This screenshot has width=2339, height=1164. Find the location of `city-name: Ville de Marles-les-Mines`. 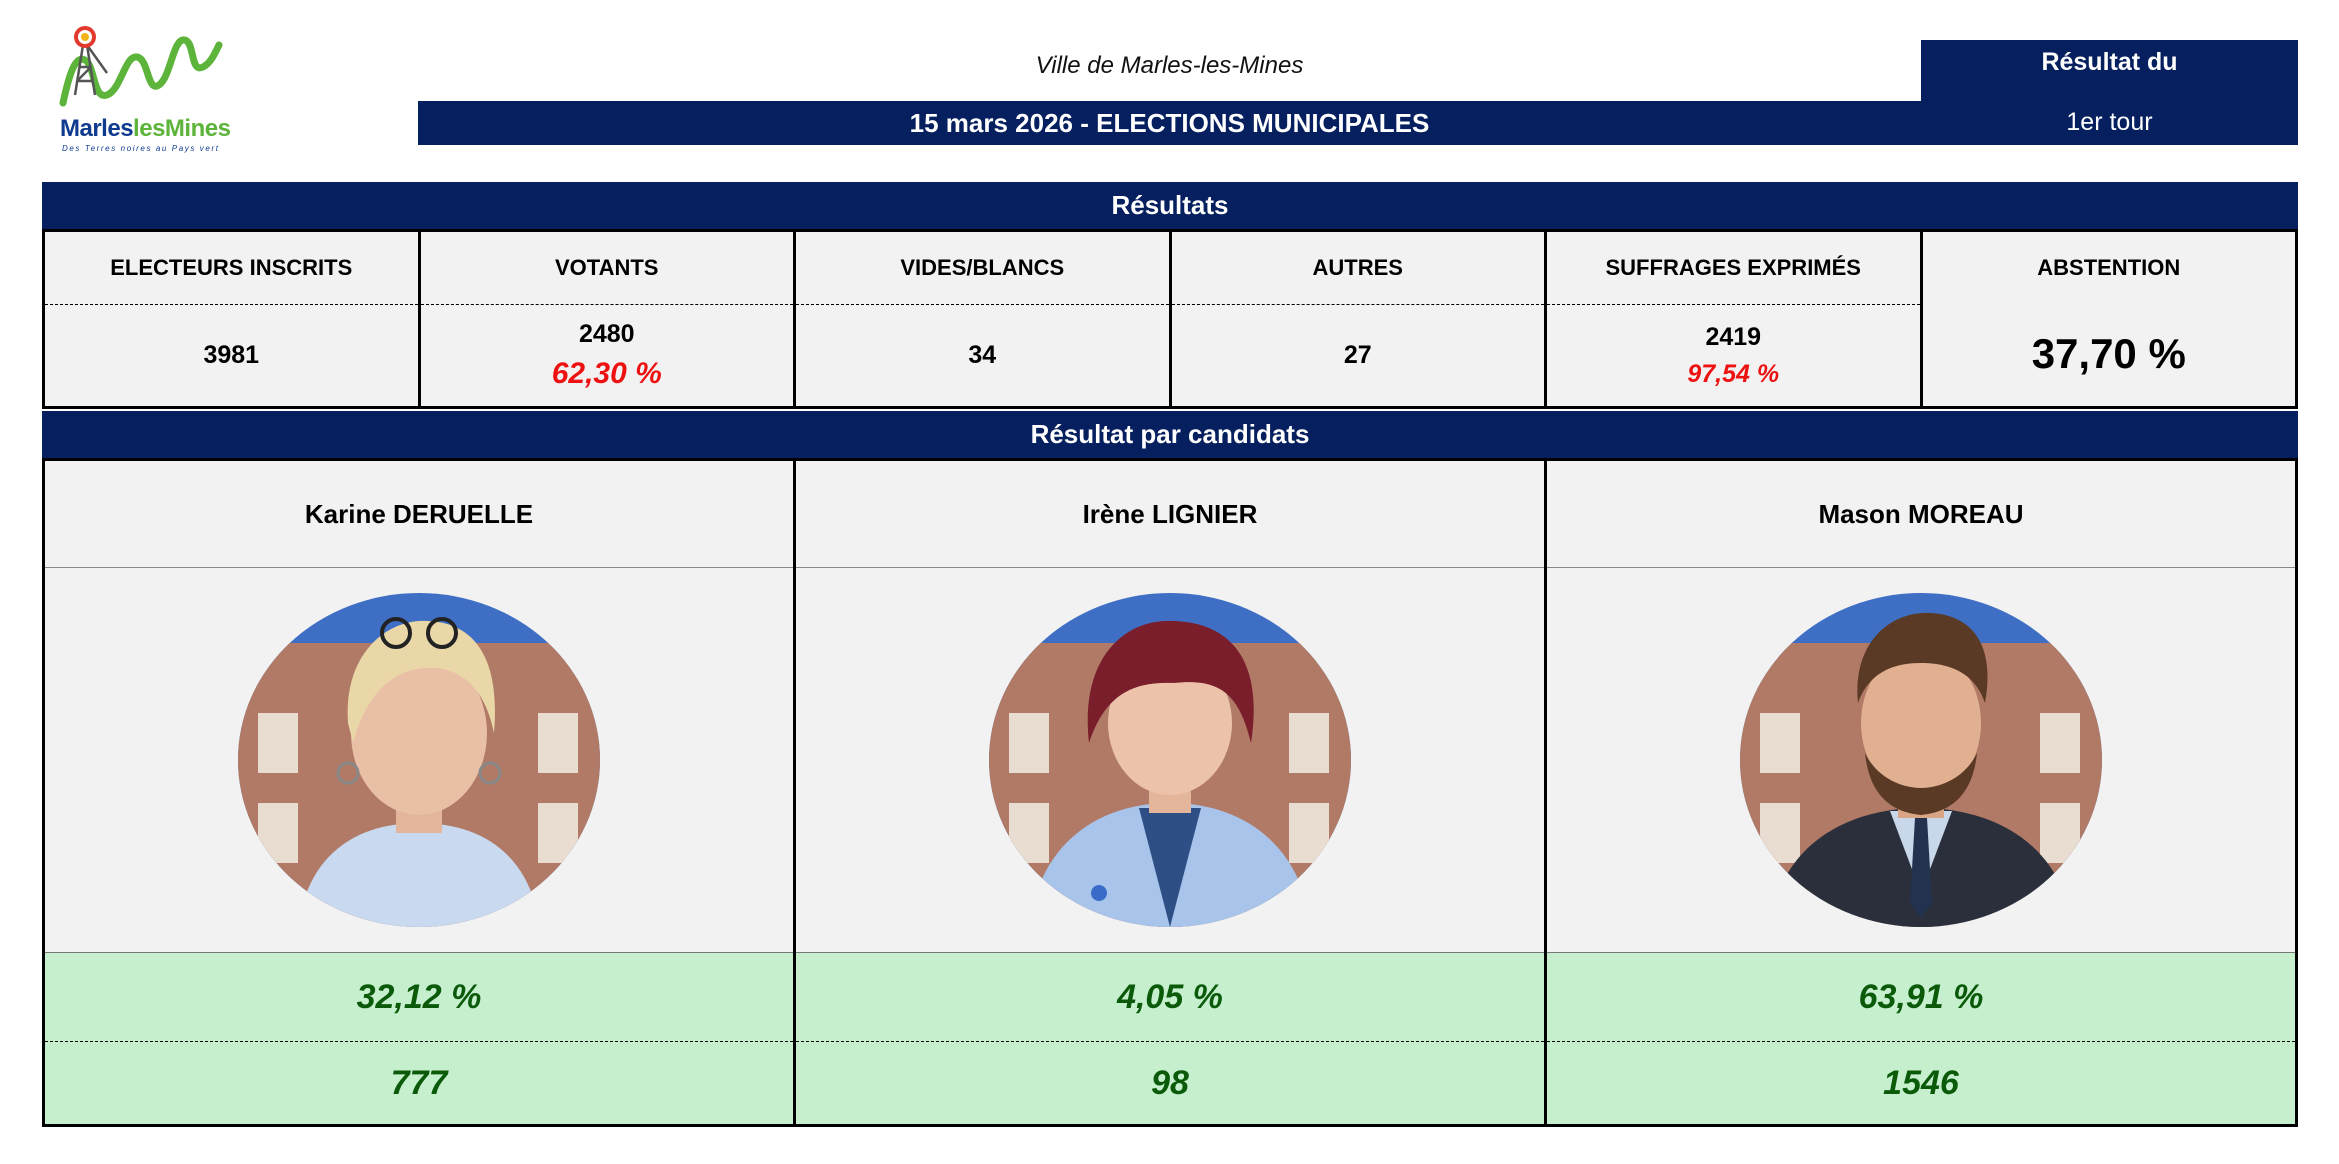

city-name: Ville de Marles-les-Mines is located at coordinates (1169, 65).